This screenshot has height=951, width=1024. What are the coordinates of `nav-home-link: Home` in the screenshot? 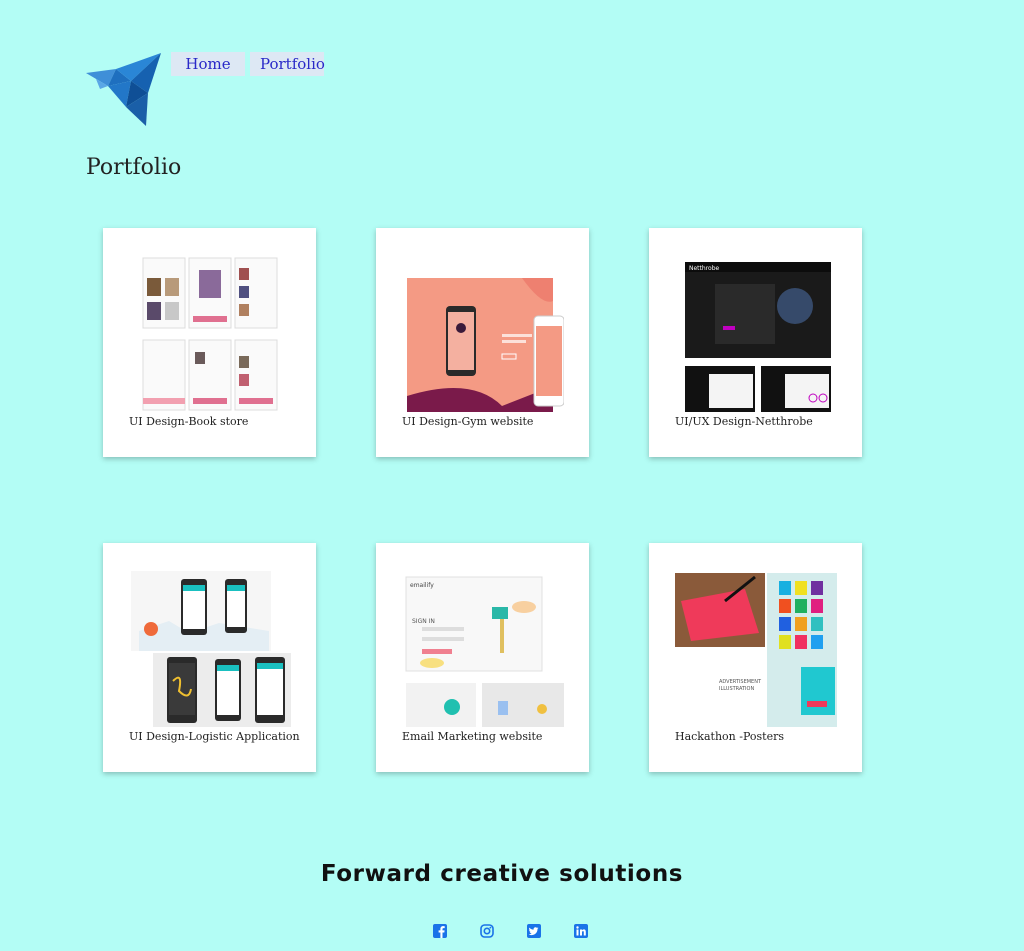 It's located at (208, 64).